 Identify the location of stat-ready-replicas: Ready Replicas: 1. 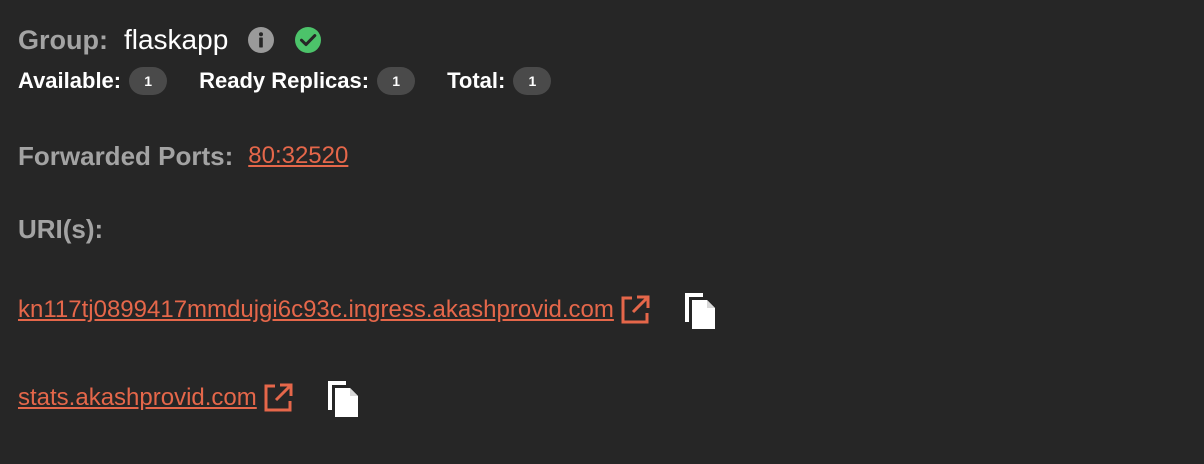
(307, 81).